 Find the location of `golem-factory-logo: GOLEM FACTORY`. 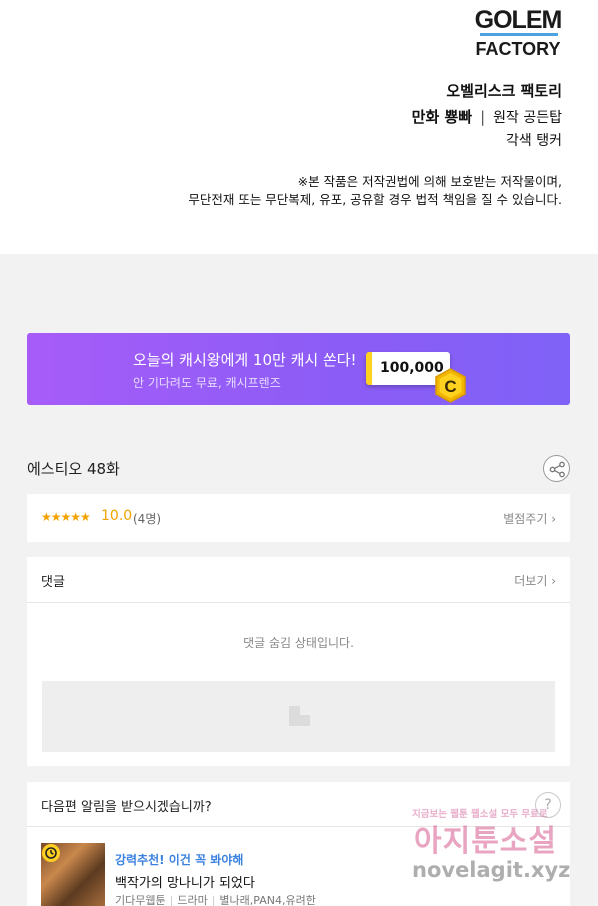

golem-factory-logo: GOLEM FACTORY is located at coordinates (519, 32).